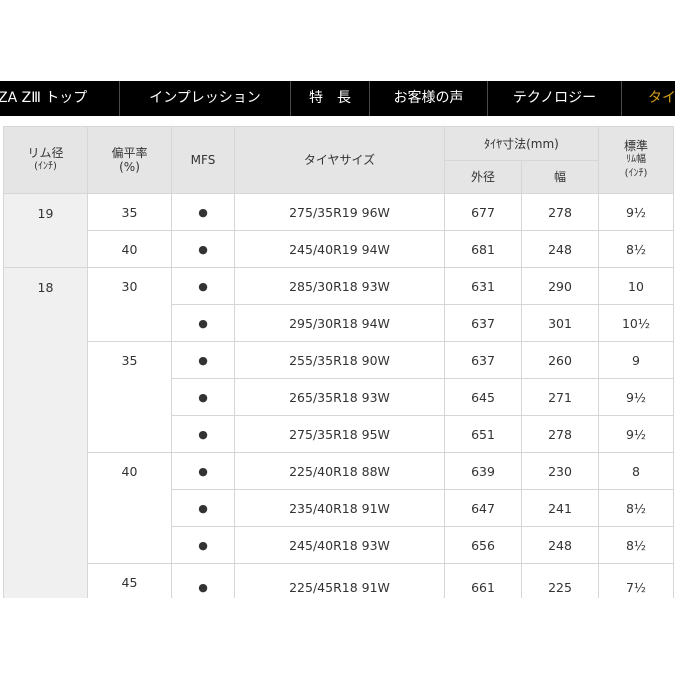  What do you see at coordinates (203, 160) in the screenshot?
I see `header-mfs: MFS` at bounding box center [203, 160].